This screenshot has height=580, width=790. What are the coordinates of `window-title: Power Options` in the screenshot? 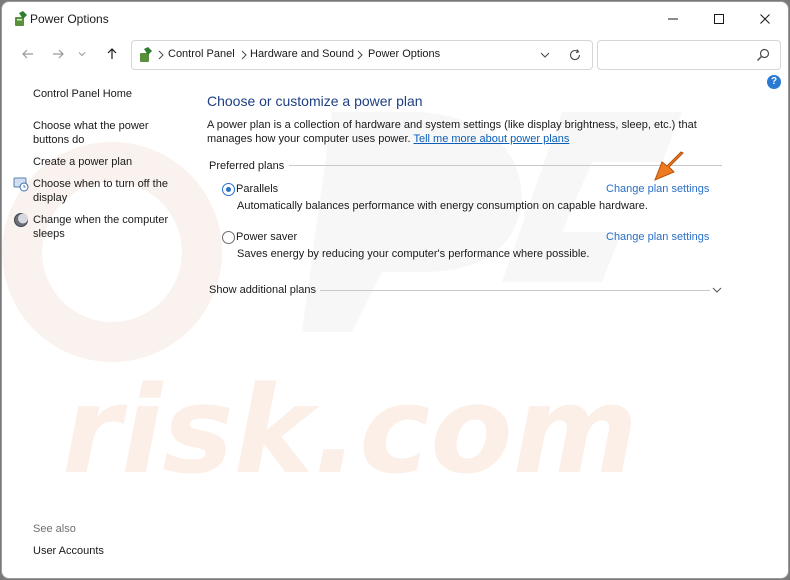 It's located at (69, 19).